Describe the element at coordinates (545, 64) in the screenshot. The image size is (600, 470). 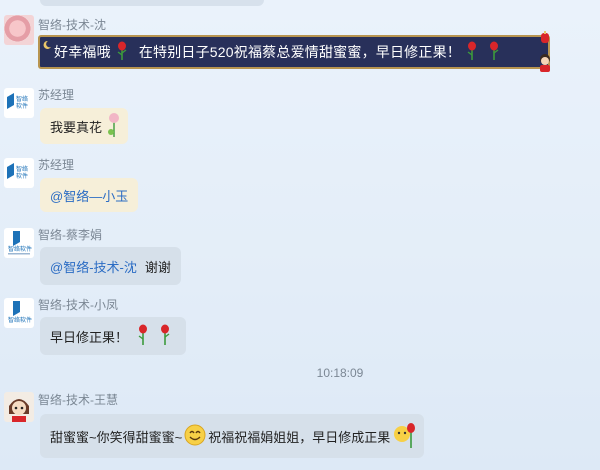
I see `girl-sticker-icon` at that location.